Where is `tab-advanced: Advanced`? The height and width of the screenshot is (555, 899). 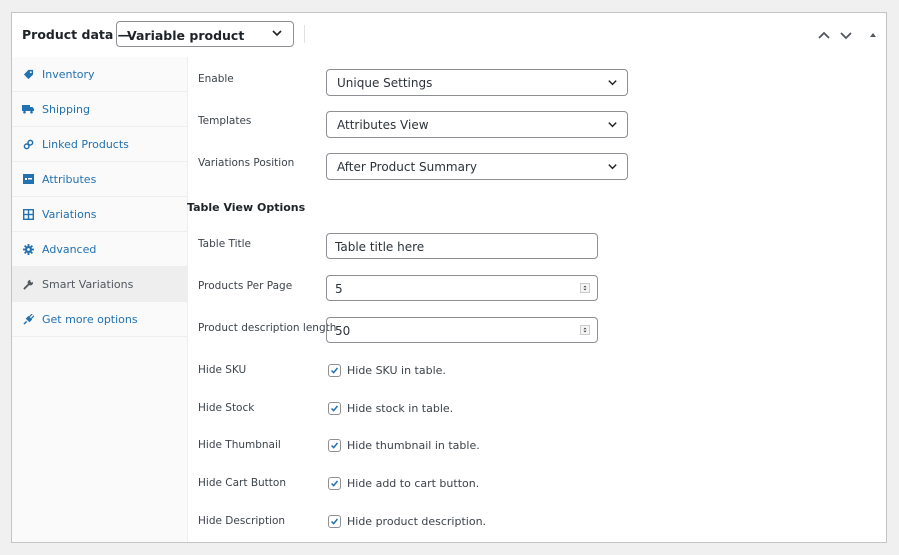
tab-advanced: Advanced is located at coordinates (99, 249).